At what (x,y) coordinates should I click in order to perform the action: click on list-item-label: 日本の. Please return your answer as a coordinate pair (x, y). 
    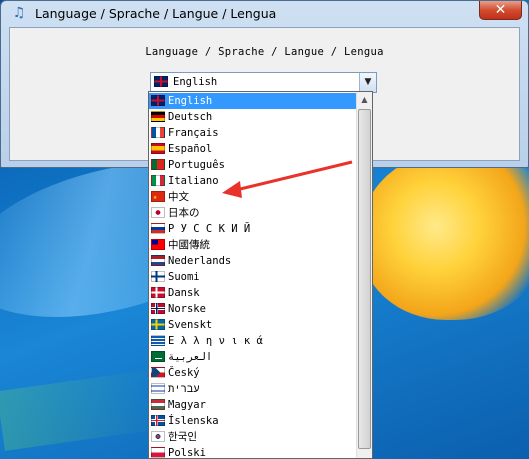
    Looking at the image, I should click on (184, 213).